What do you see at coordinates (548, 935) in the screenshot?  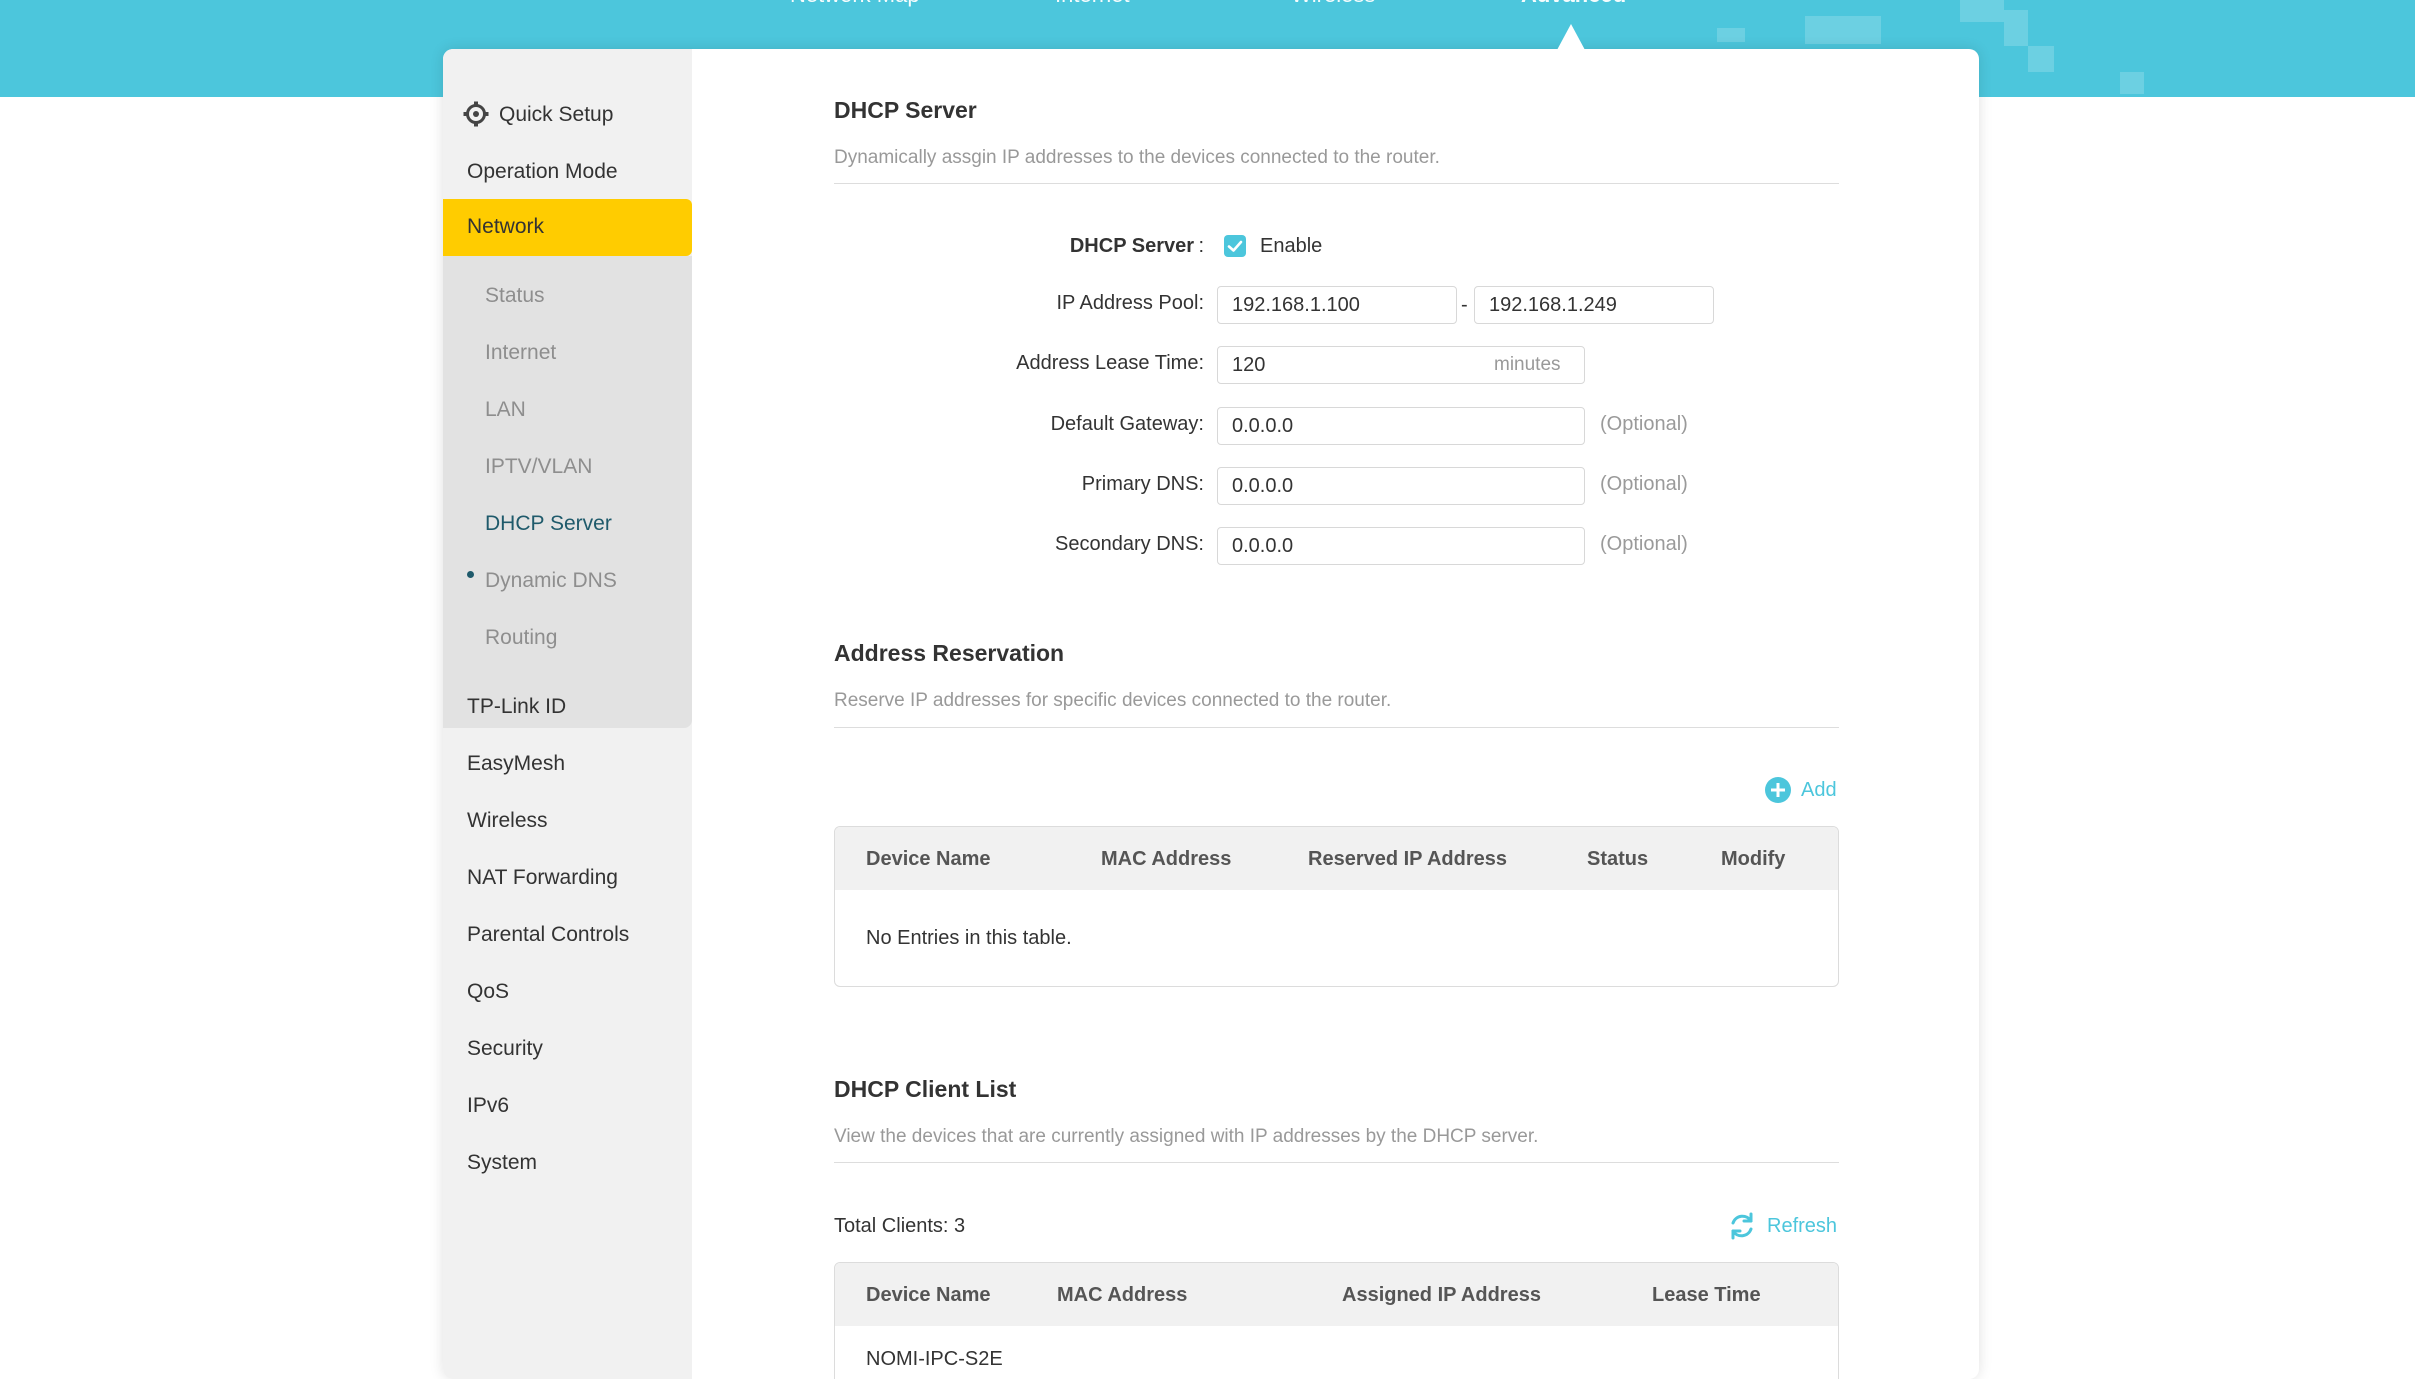 I see `sidebar-item-parental-controls: Parental Controls` at bounding box center [548, 935].